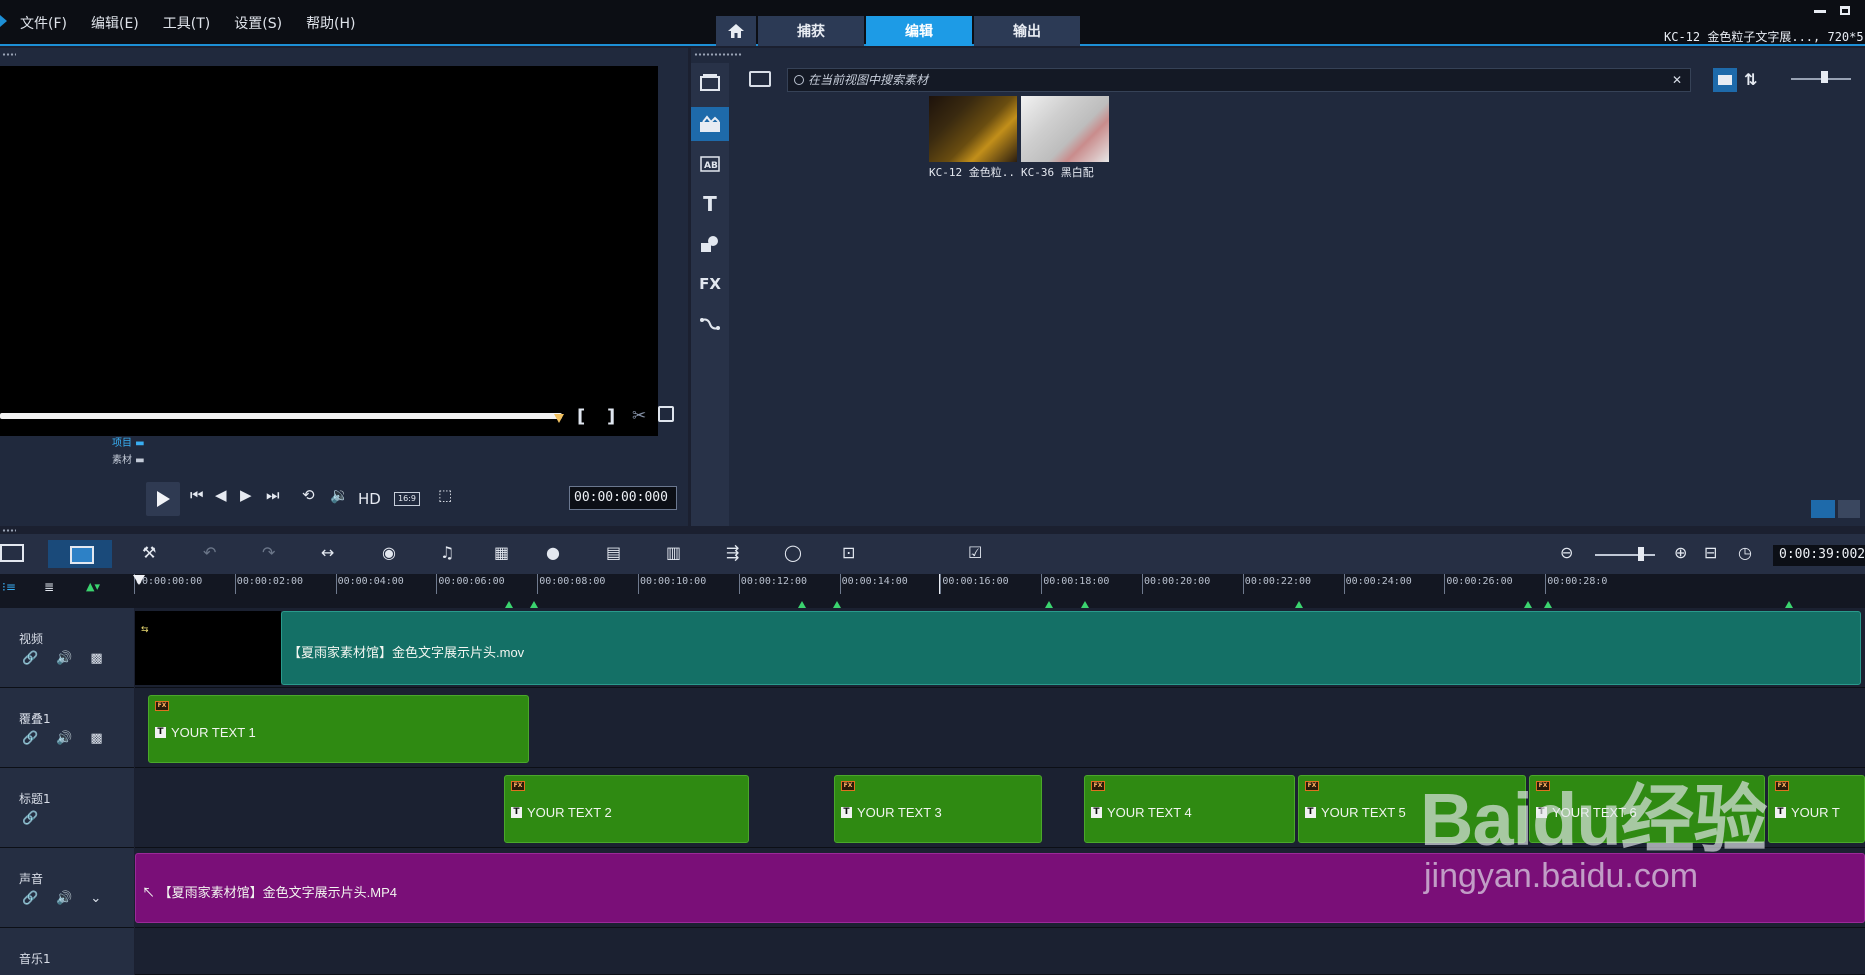 This screenshot has width=1865, height=975. What do you see at coordinates (1849, 509) in the screenshot?
I see `show-options-icon` at bounding box center [1849, 509].